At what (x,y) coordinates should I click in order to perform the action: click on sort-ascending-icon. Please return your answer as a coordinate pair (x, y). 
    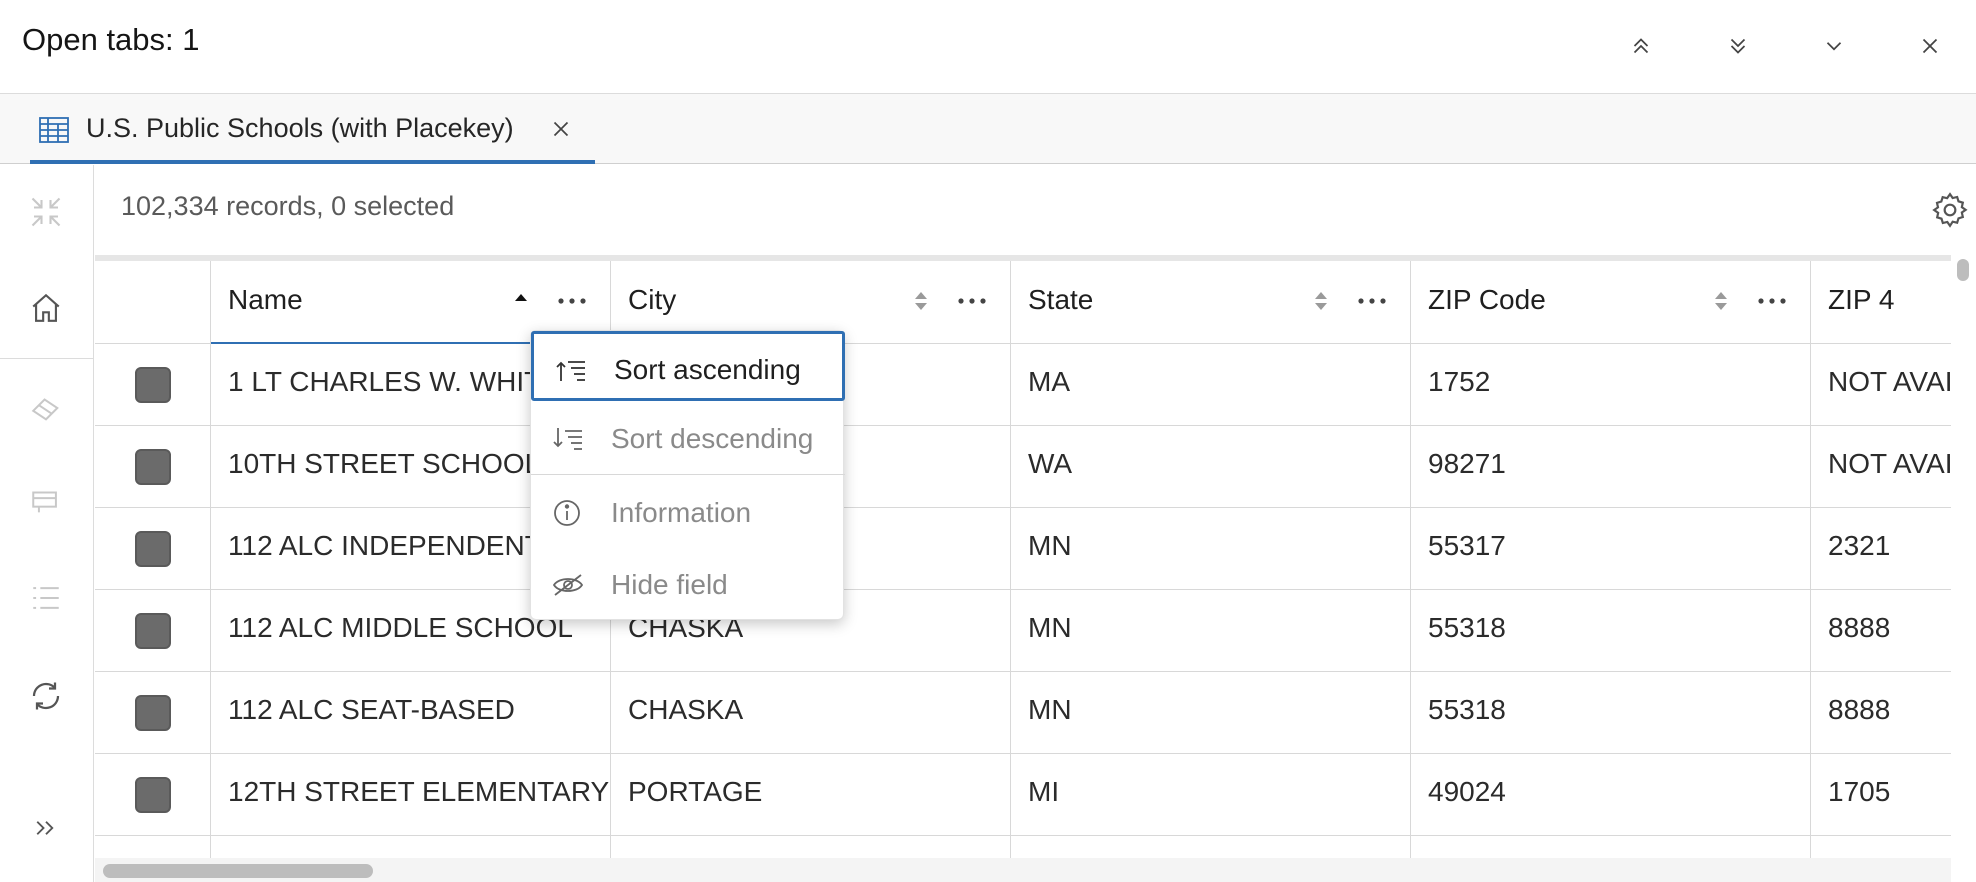
    Looking at the image, I should click on (570, 371).